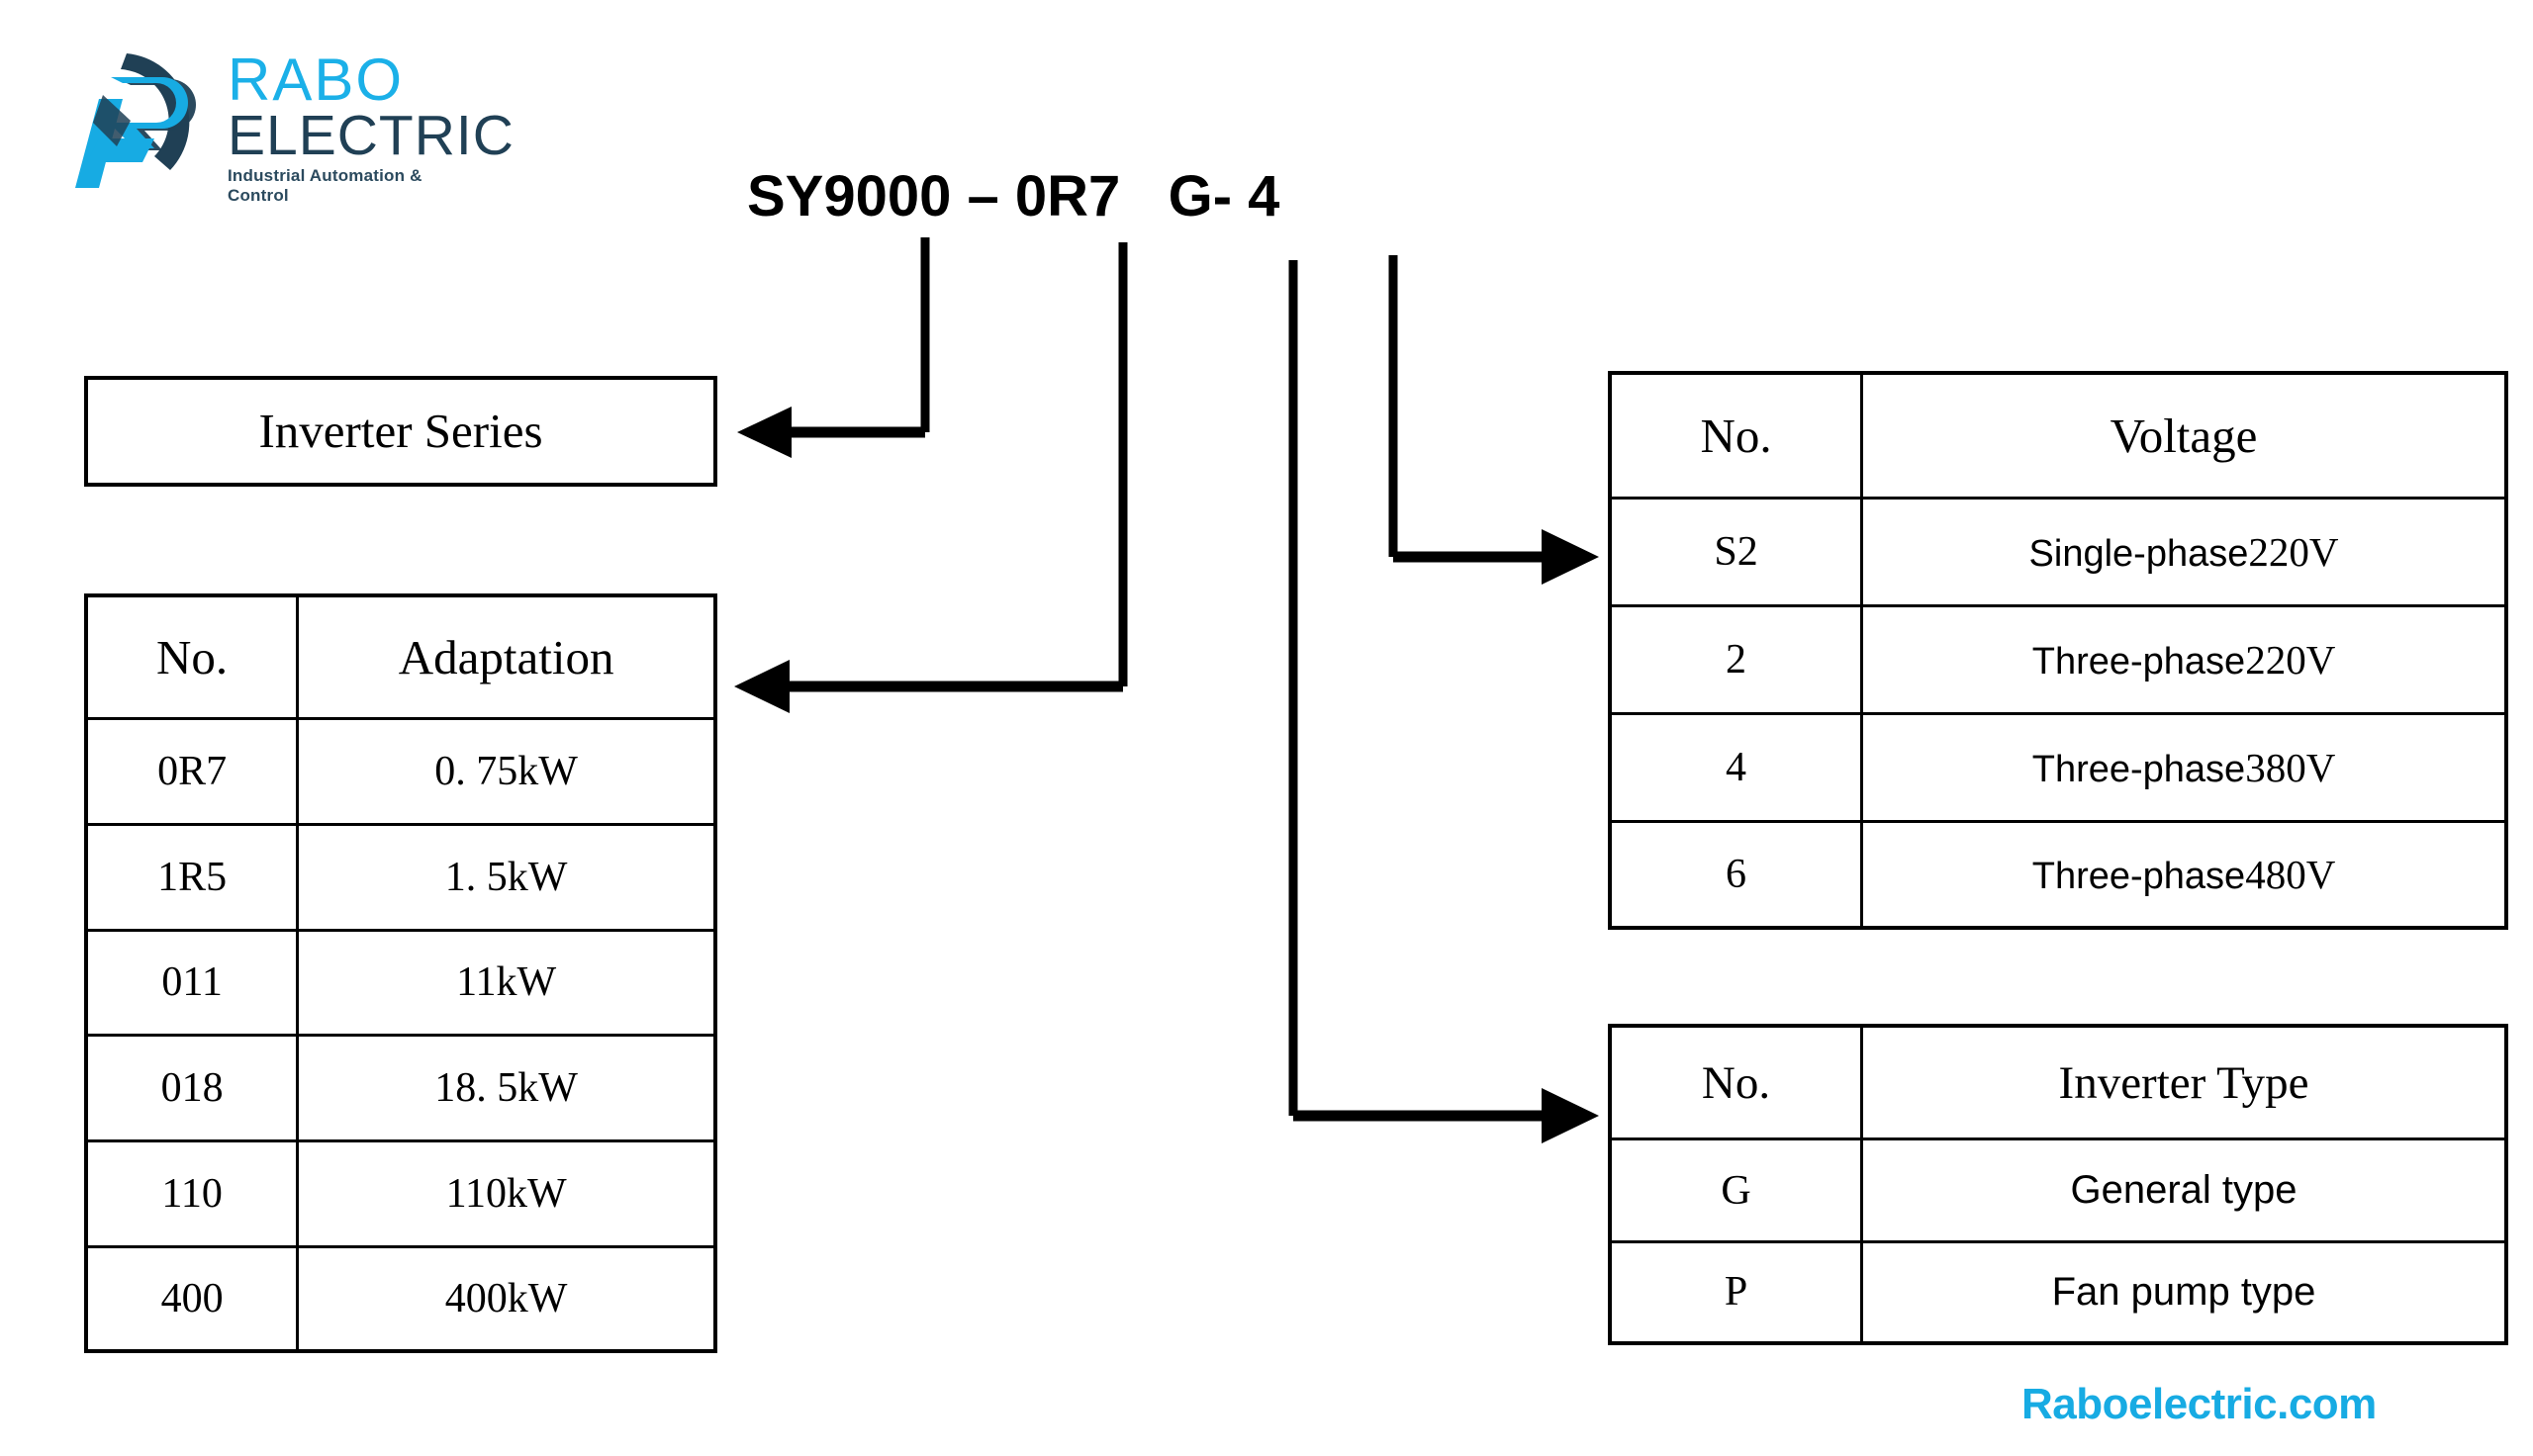 Image resolution: width=2533 pixels, height=1456 pixels. I want to click on adaptation-no: 1R5, so click(194, 877).